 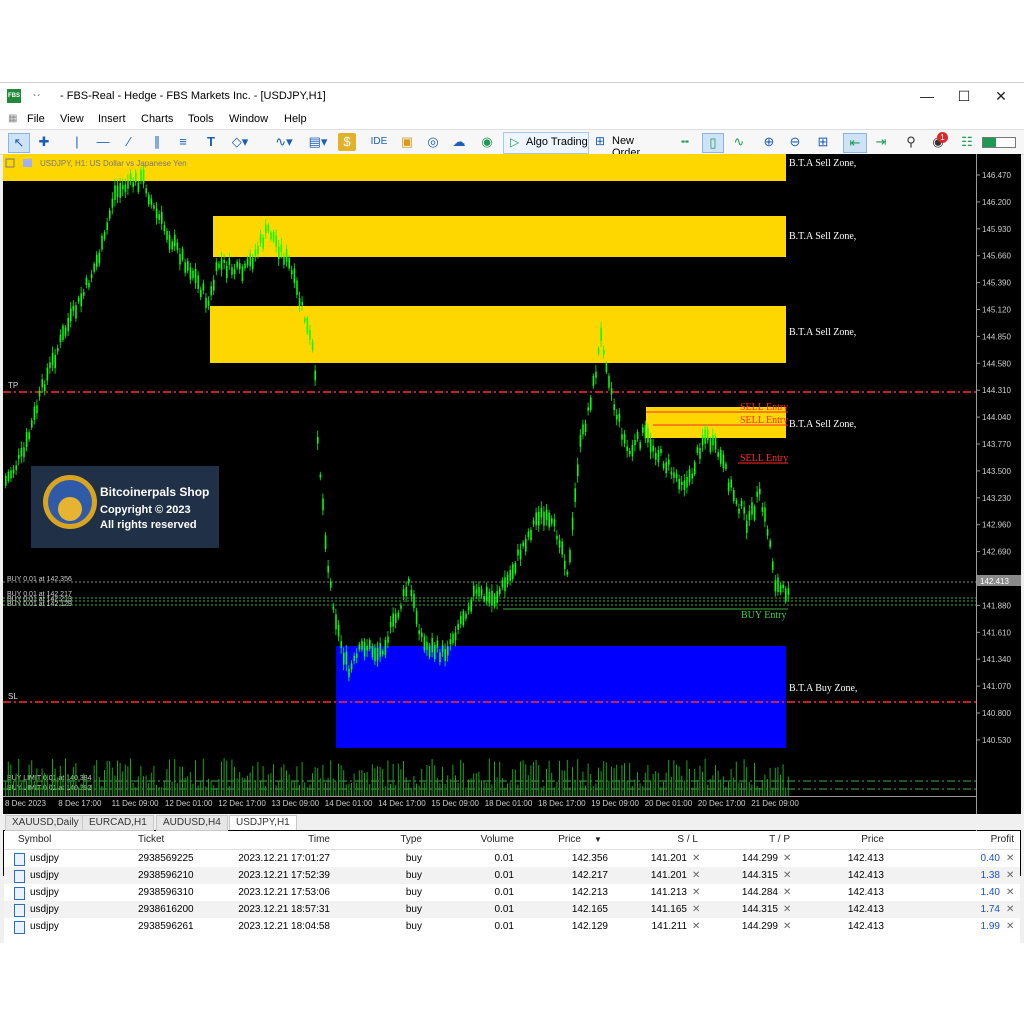 I want to click on tab-audusd-h4: AUDUSD,H4, so click(x=192, y=823).